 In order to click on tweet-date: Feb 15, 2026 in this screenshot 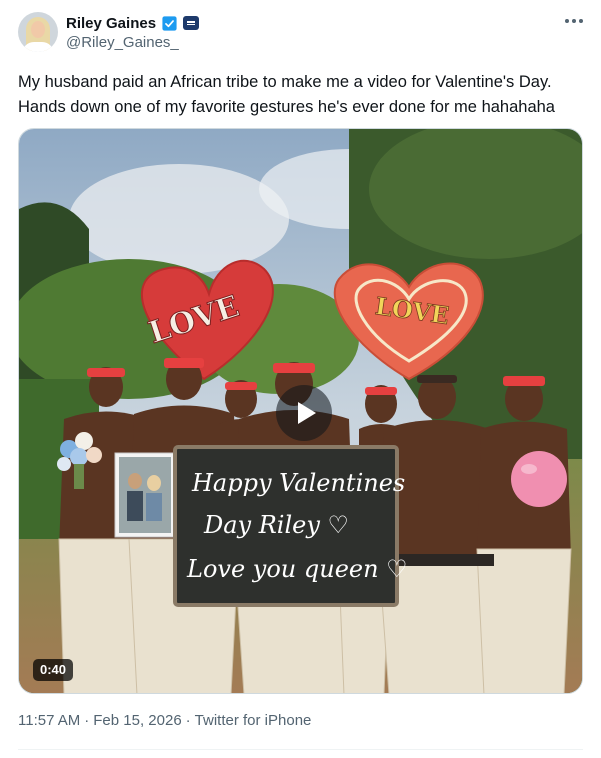, I will do `click(137, 720)`.